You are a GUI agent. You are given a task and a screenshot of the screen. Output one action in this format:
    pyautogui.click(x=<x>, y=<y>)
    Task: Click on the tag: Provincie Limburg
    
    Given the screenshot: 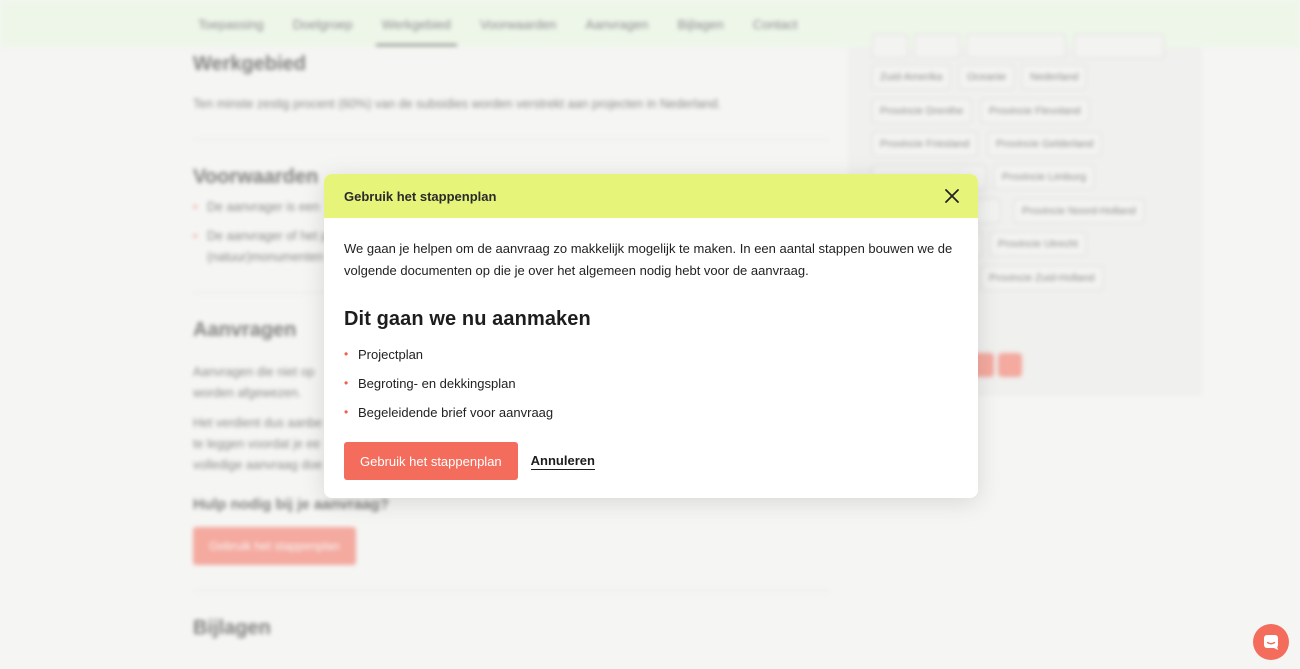 What is the action you would take?
    pyautogui.click(x=1044, y=177)
    